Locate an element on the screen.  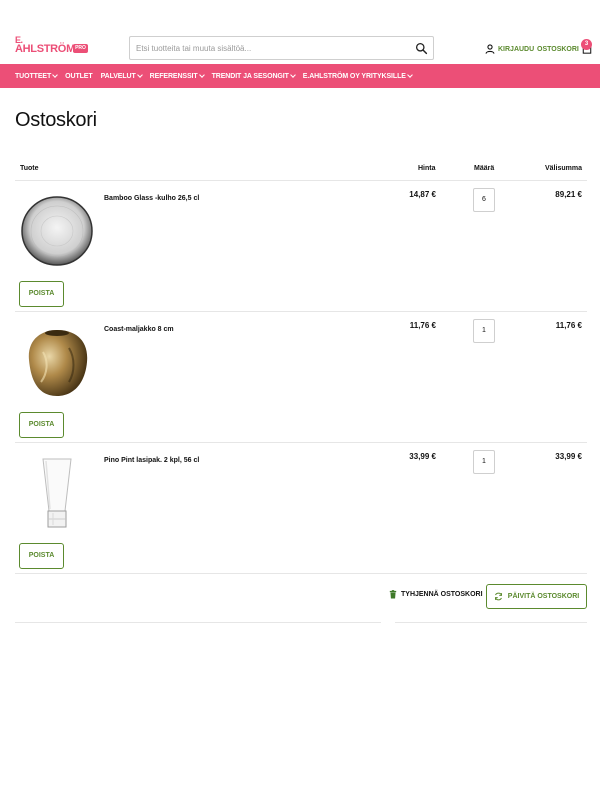
nav-item-referenssit: REFERENSSIT is located at coordinates (177, 76).